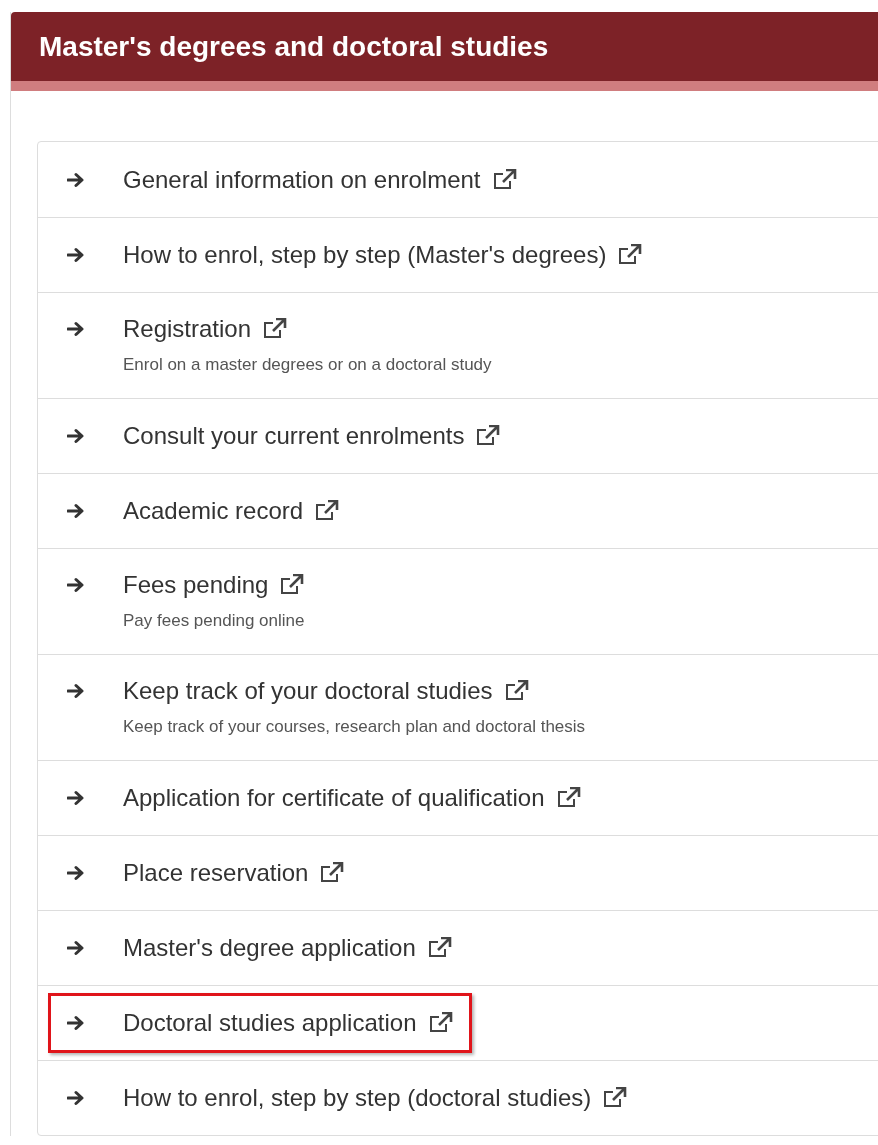 The width and height of the screenshot is (878, 1145). What do you see at coordinates (365, 255) in the screenshot?
I see `link-label: How to enrol, step by step (Master's degrees)` at bounding box center [365, 255].